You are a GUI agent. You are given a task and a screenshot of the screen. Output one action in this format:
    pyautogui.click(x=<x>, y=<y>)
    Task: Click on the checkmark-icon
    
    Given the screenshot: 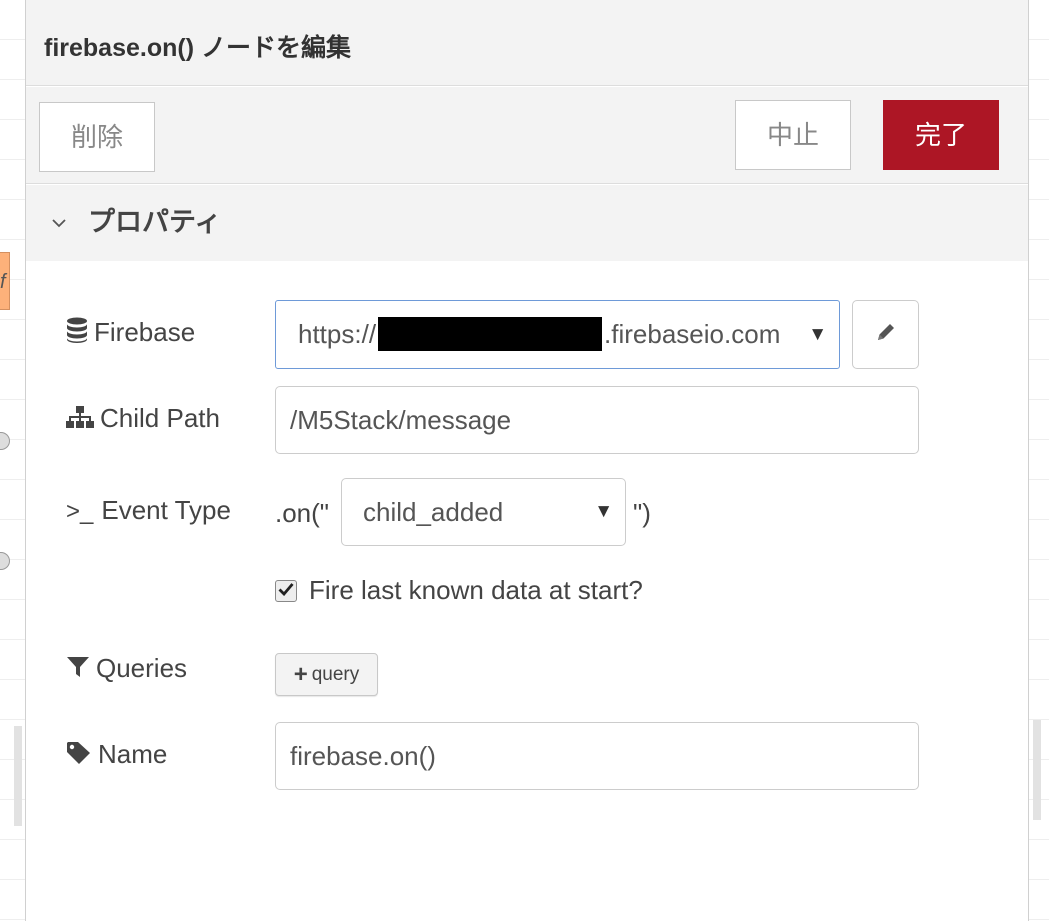 What is the action you would take?
    pyautogui.click(x=286, y=591)
    